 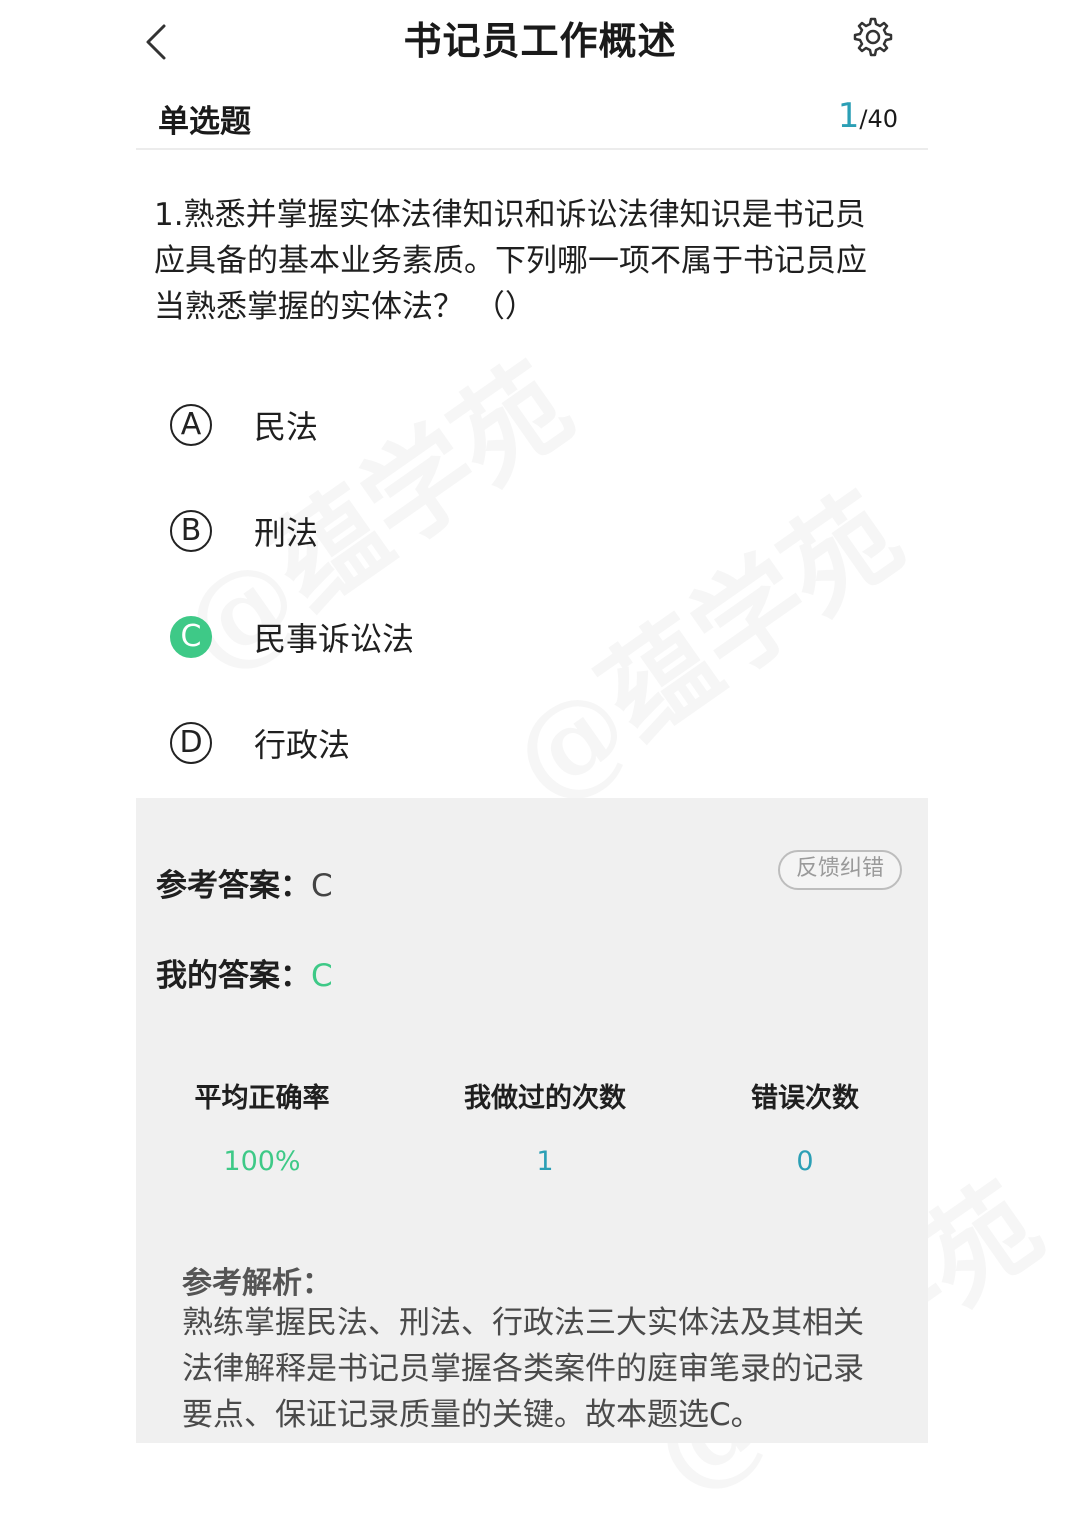 I want to click on option-a: A 民法, so click(x=520, y=428).